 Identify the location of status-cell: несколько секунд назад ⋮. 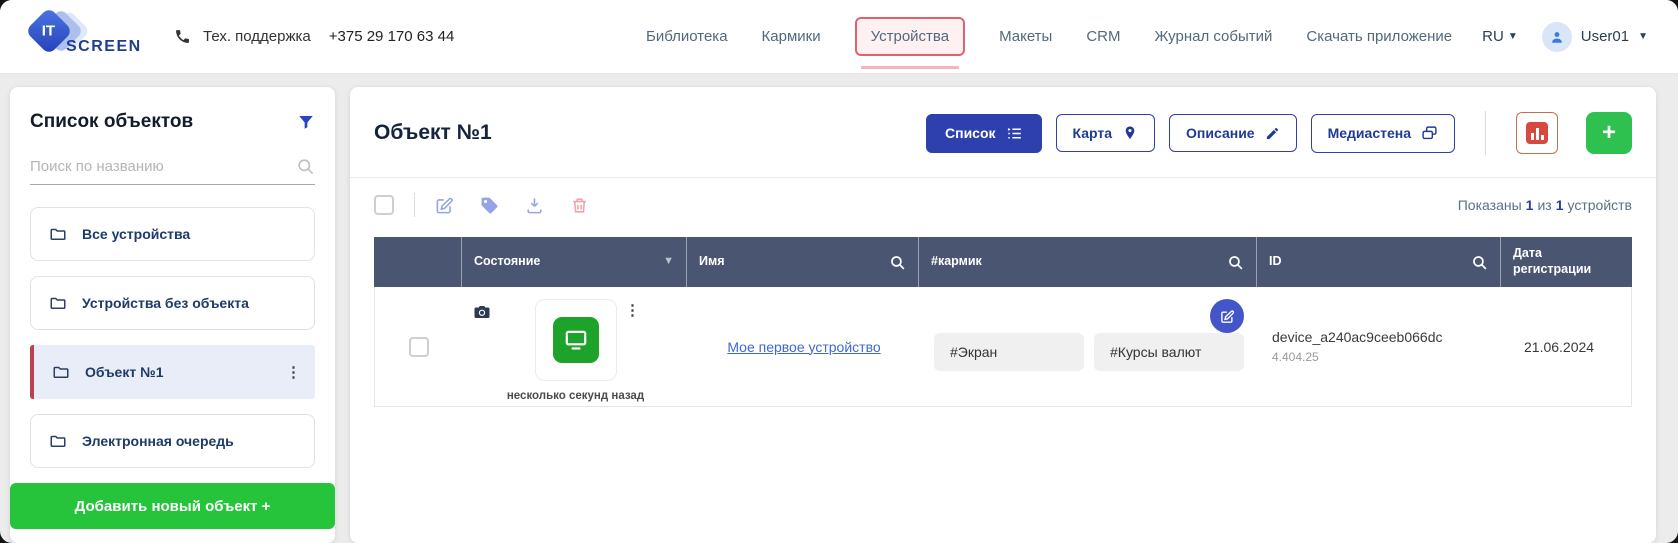
(575, 346).